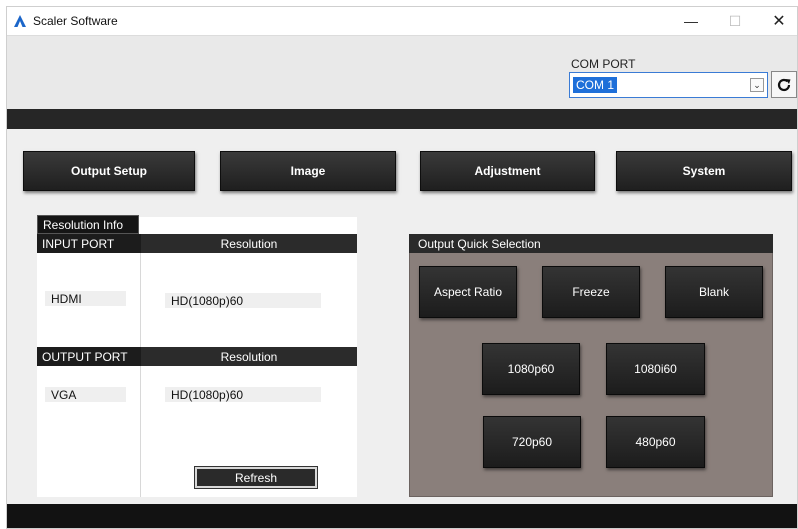  I want to click on image-button: Image, so click(308, 171).